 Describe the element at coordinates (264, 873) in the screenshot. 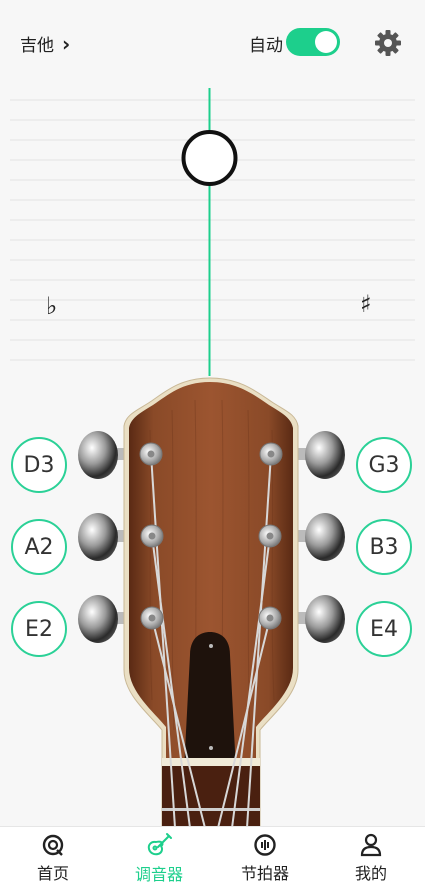

I see `tab-metronome-label: 节拍器` at that location.